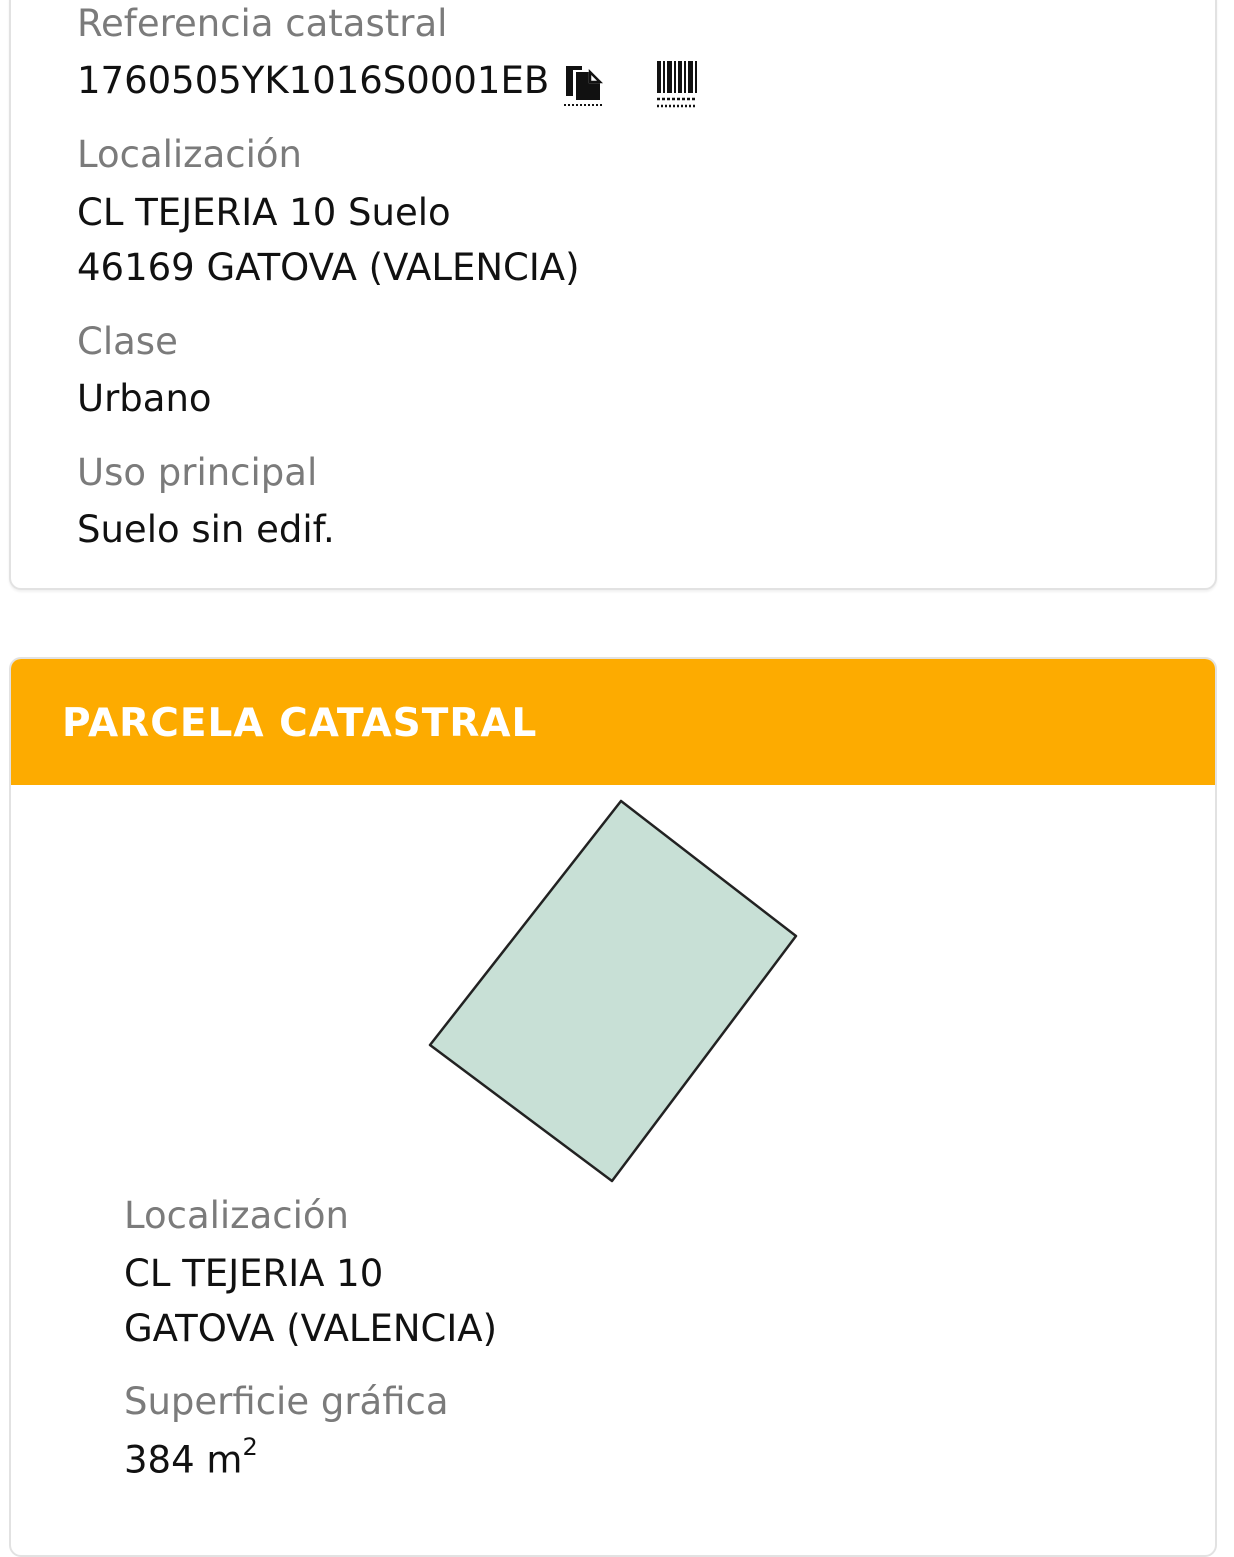  I want to click on location-line-2: 46169 GATOVA (VALENCIA), so click(328, 267).